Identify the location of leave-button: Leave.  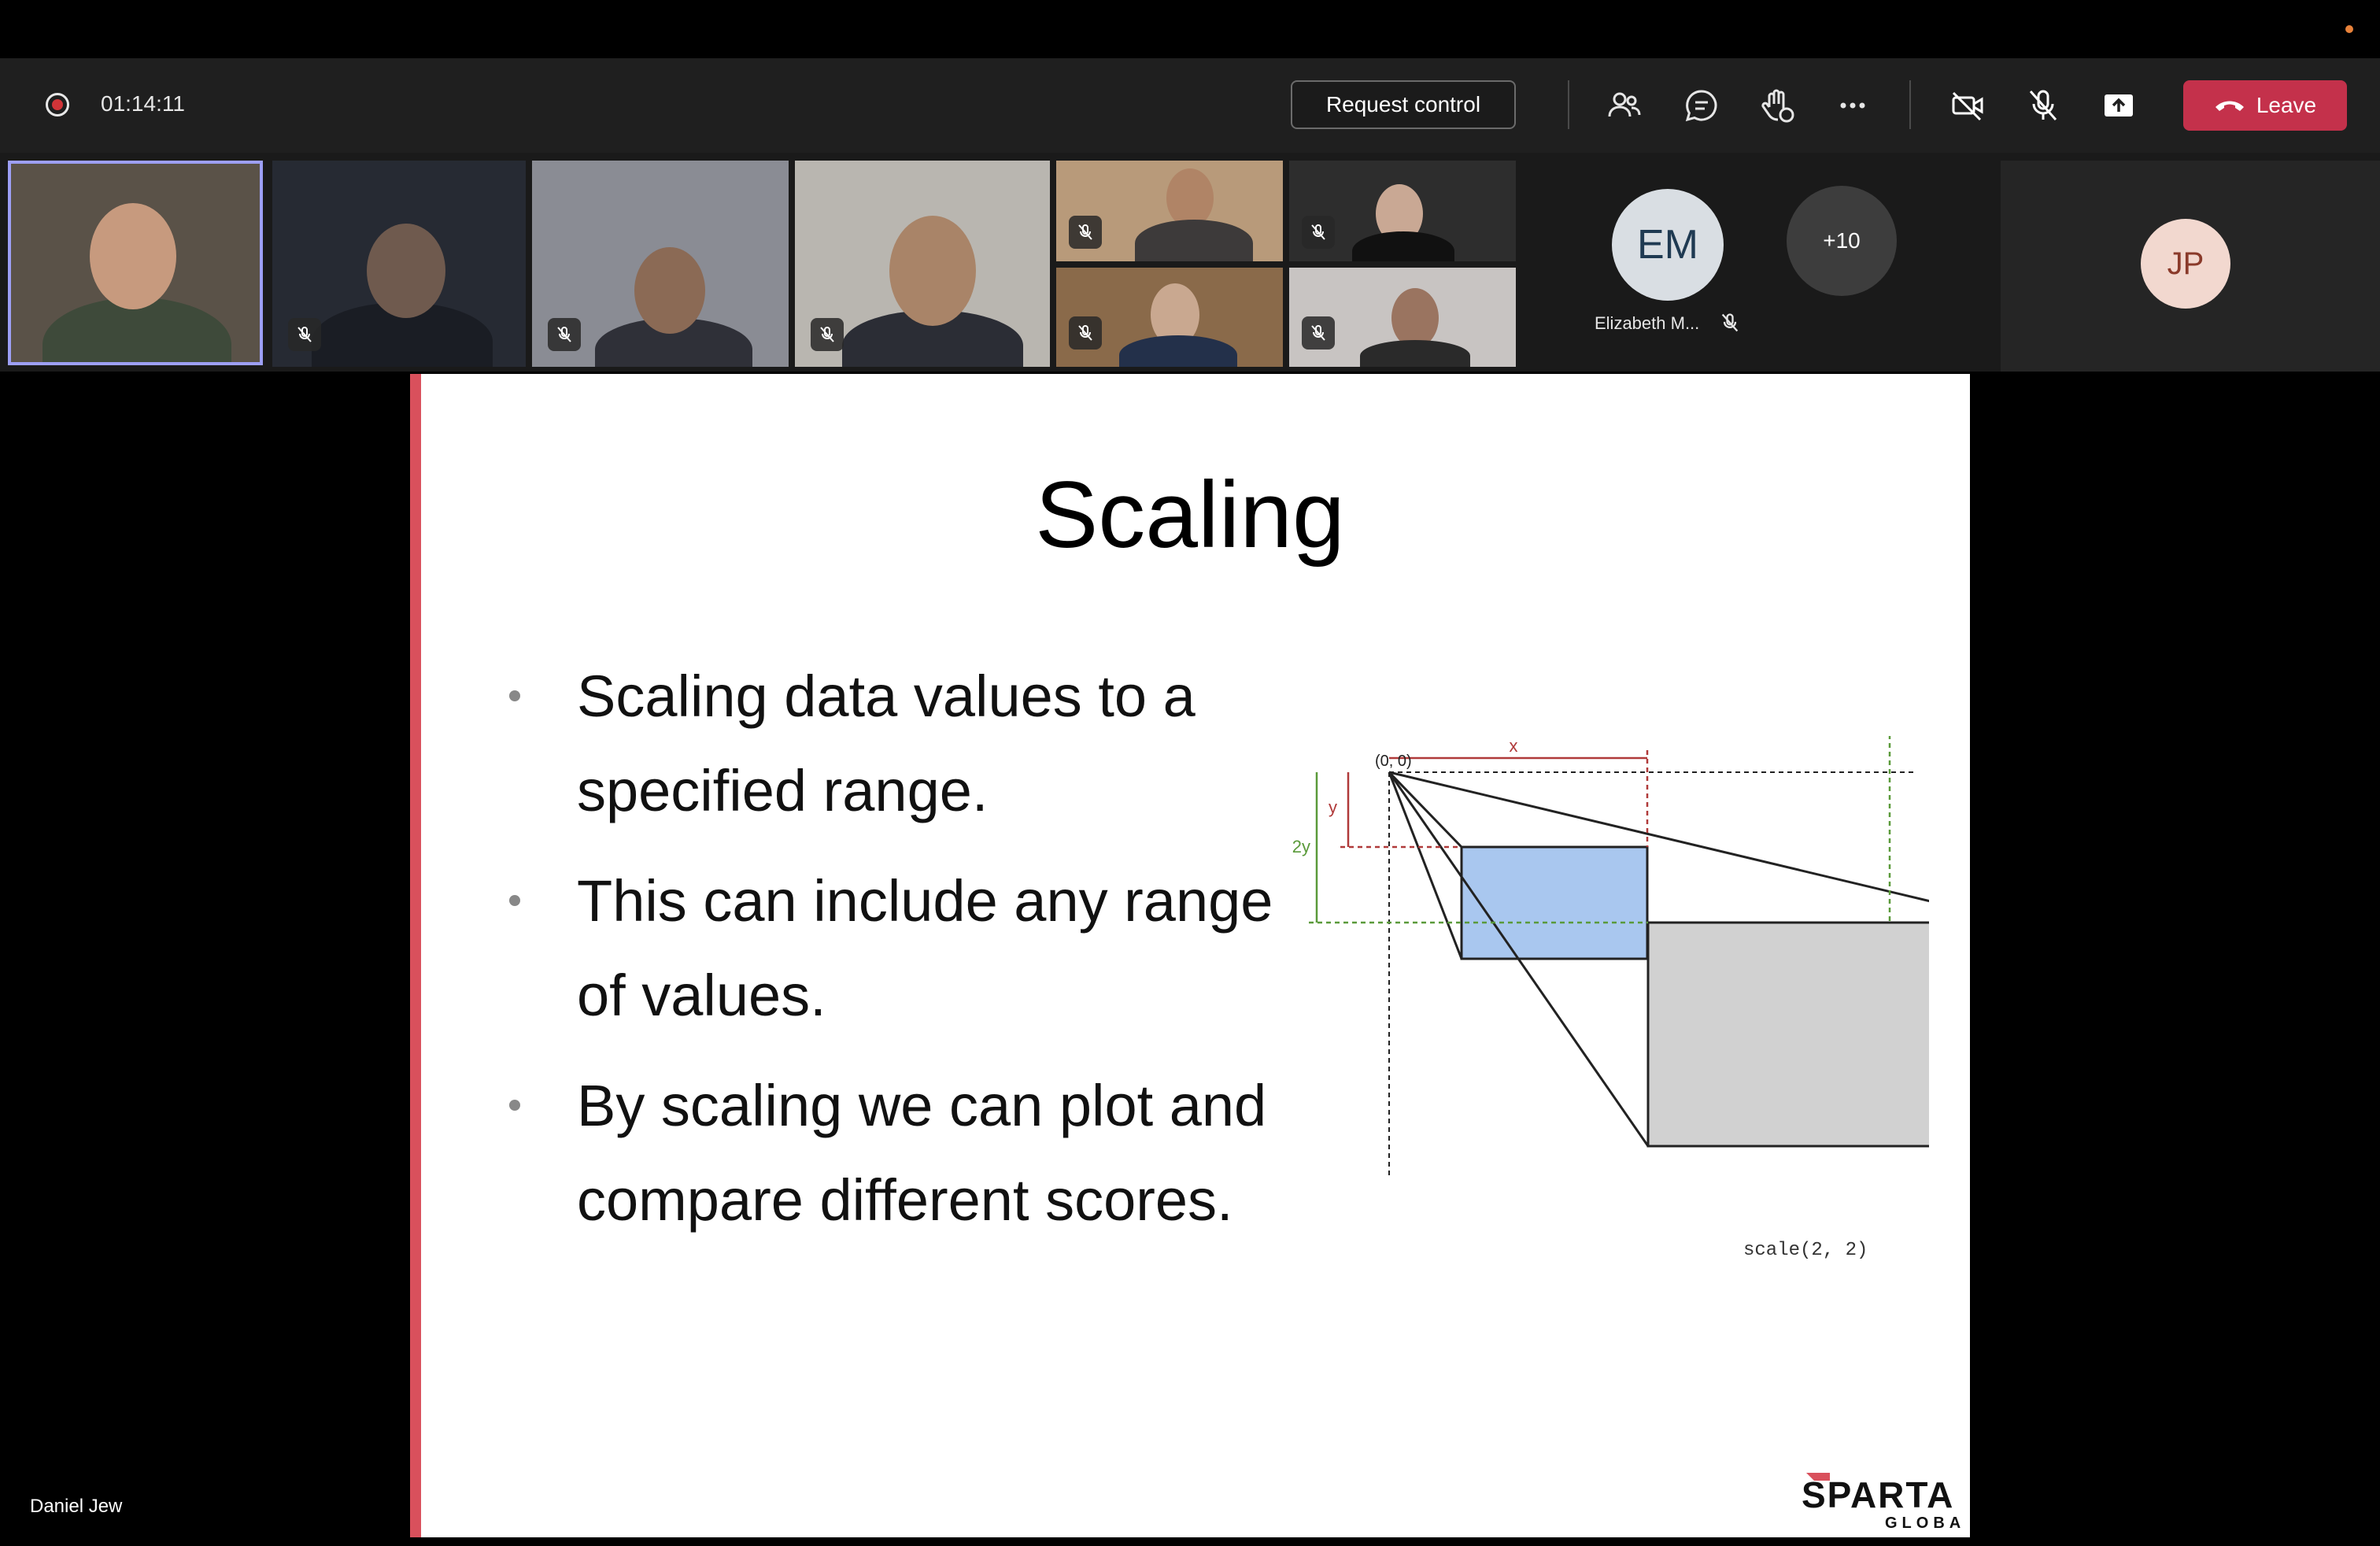
(2265, 105).